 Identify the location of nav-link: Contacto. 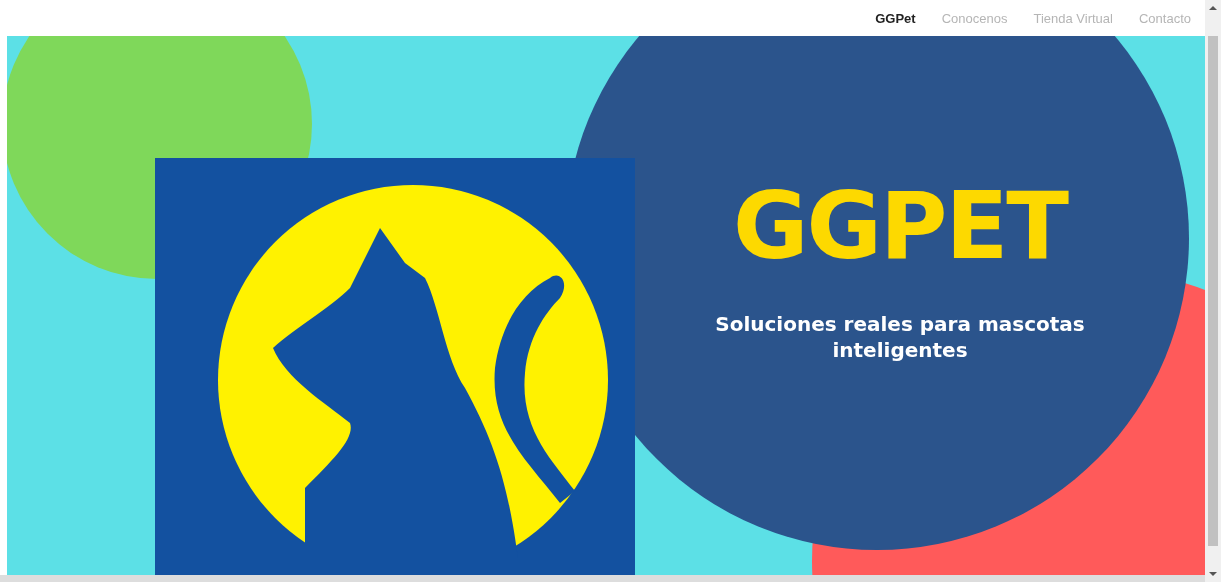
(1164, 18).